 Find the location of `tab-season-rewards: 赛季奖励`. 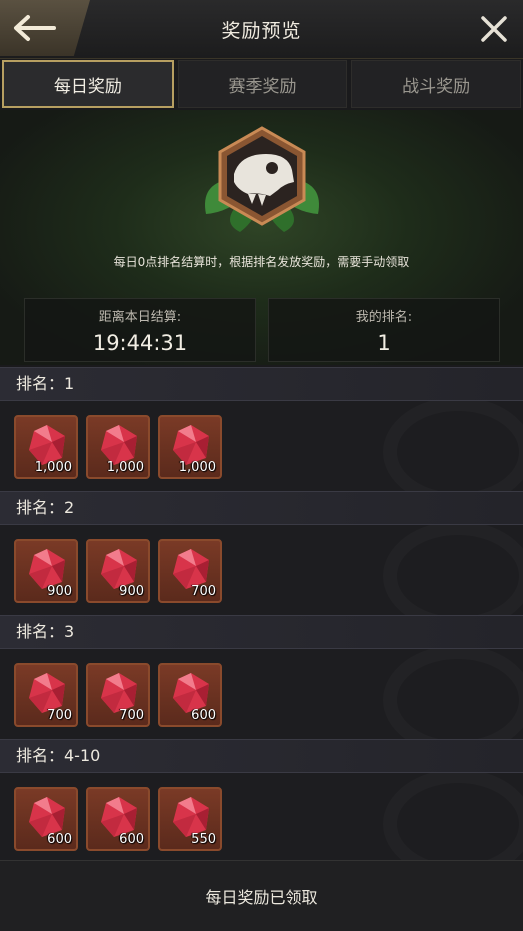

tab-season-rewards: 赛季奖励 is located at coordinates (262, 84).